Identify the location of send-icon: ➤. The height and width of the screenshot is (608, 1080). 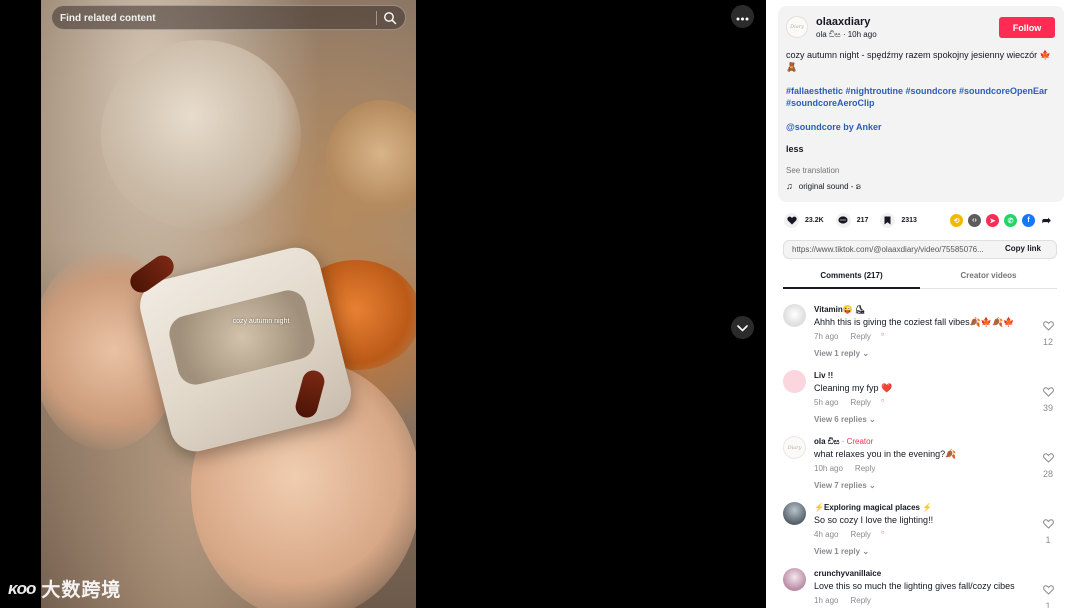
(992, 220).